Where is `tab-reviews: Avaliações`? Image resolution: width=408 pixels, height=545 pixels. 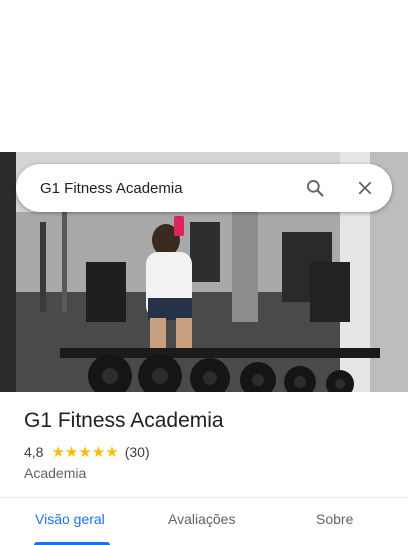 tab-reviews: Avaliações is located at coordinates (201, 519).